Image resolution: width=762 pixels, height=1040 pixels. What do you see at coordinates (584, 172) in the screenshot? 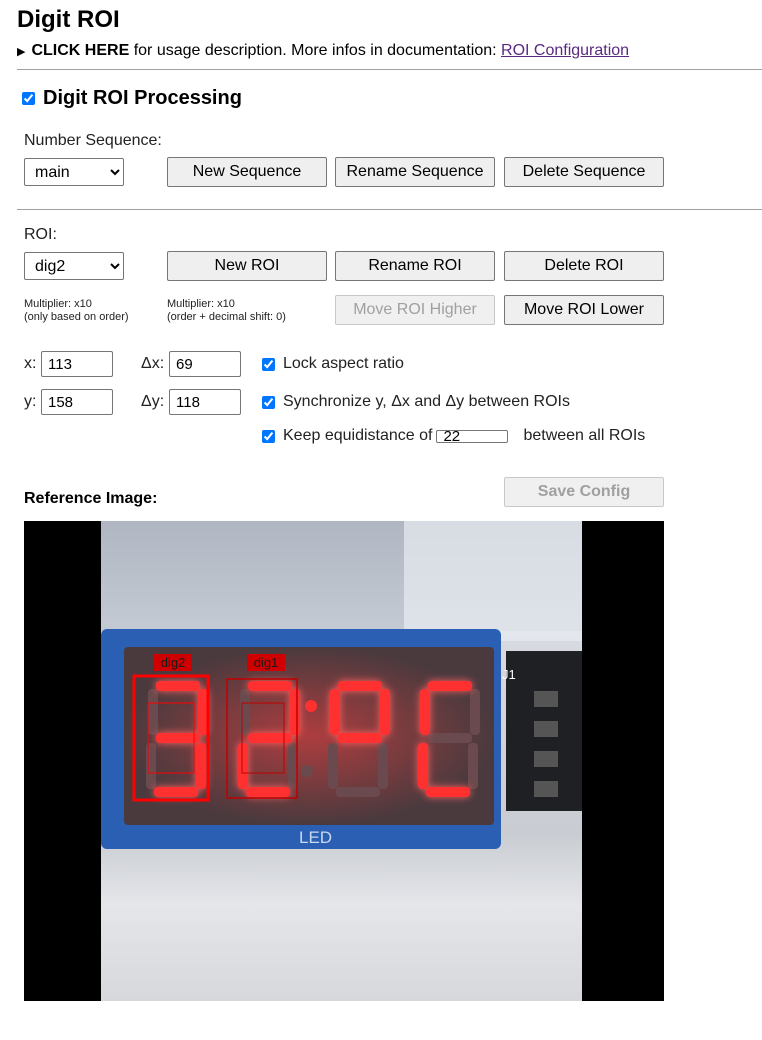
I see `delete-sequence-button: Delete Sequence` at bounding box center [584, 172].